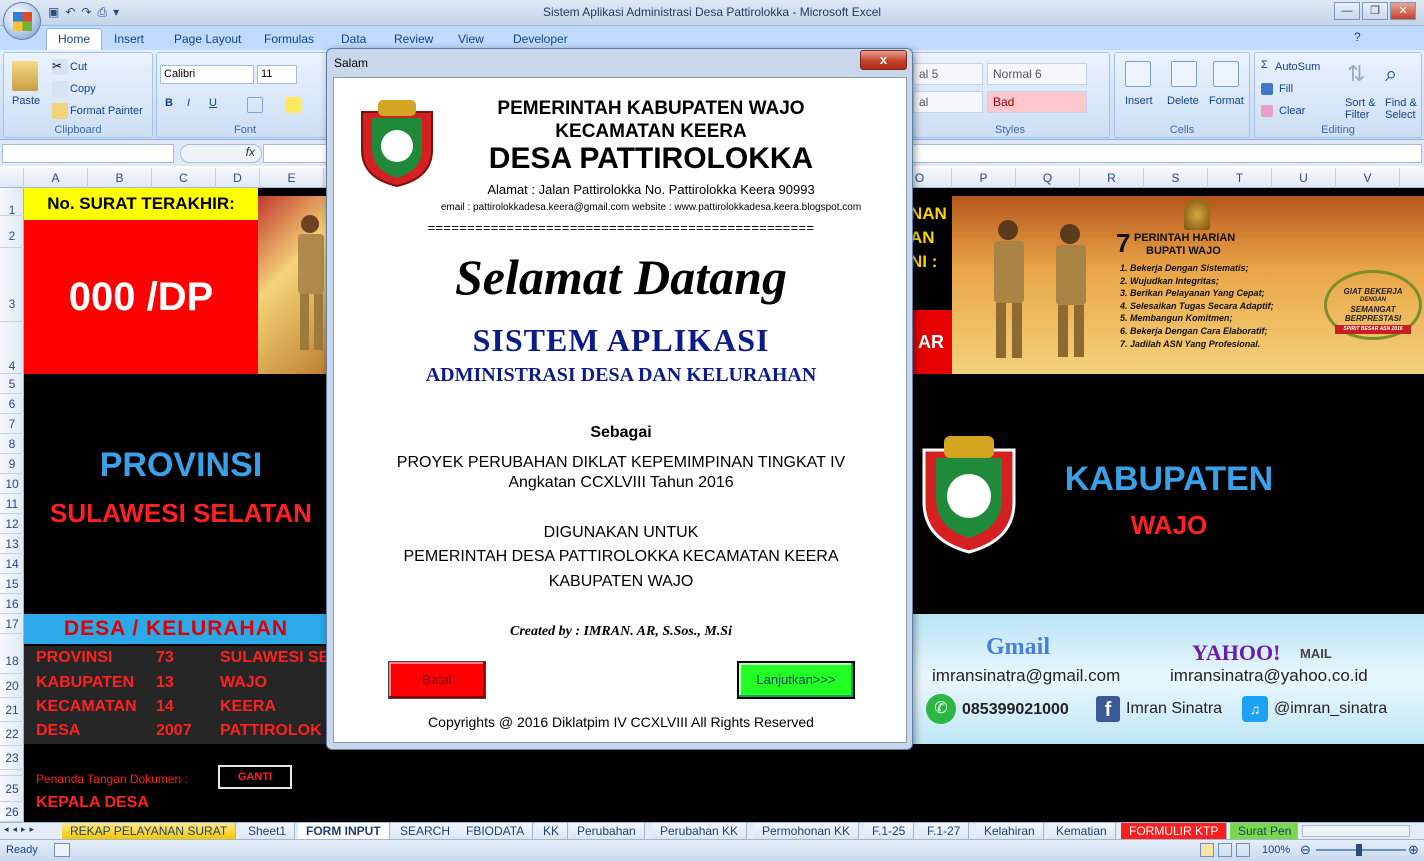 The image size is (1424, 861). I want to click on fill-button: Fill, so click(1286, 89).